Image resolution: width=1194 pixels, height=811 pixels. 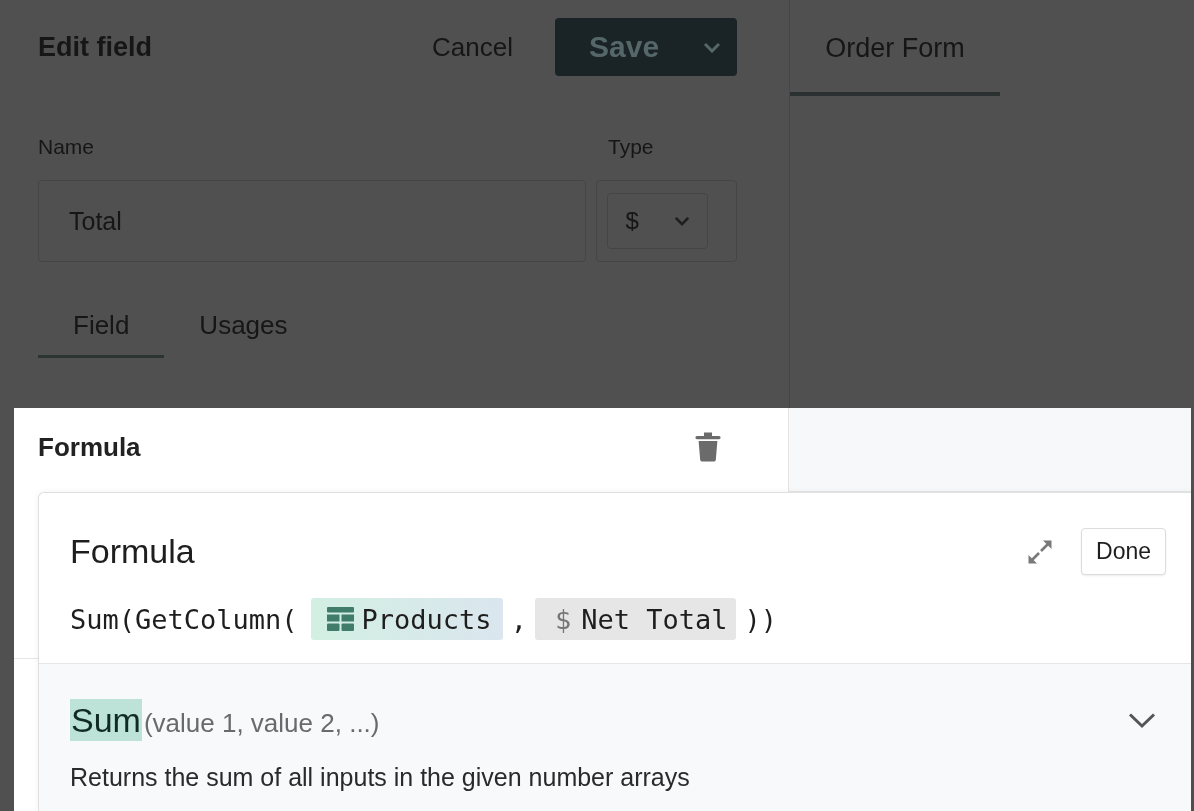 What do you see at coordinates (406, 619) in the screenshot?
I see `table-token: Products` at bounding box center [406, 619].